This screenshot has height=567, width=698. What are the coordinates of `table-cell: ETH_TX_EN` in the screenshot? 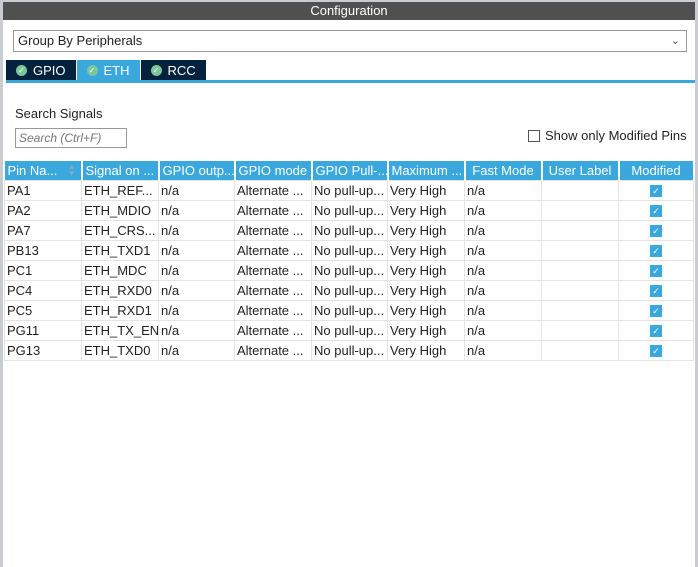 It's located at (120, 330).